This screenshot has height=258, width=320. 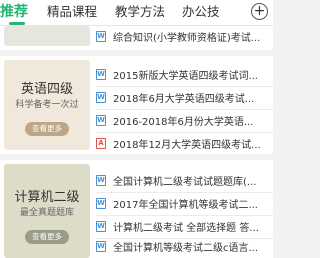 I want to click on banner-subtitle: 科学备考一次过, so click(x=47, y=105).